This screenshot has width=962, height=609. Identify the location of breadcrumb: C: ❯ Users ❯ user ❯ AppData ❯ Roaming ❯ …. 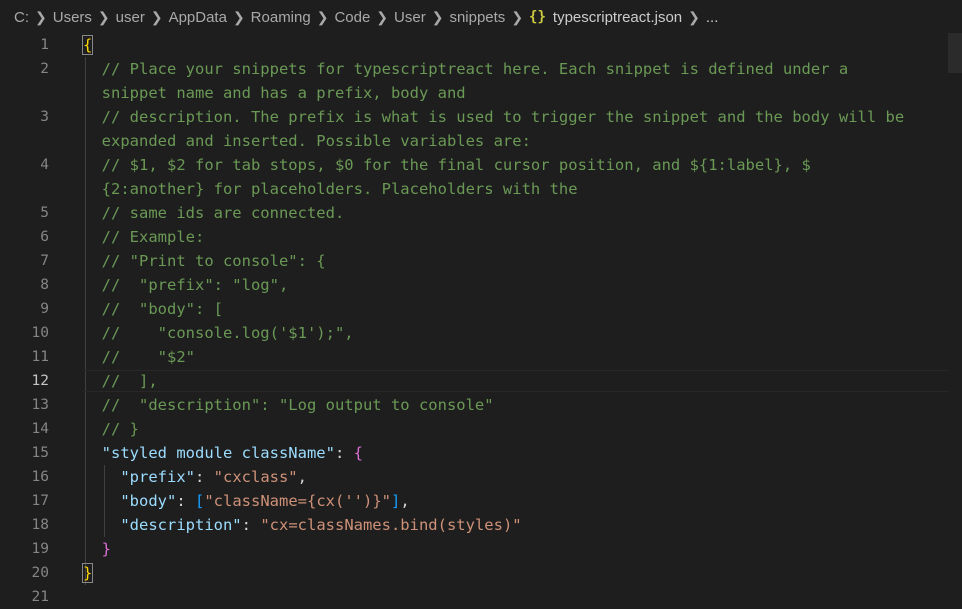
(481, 17).